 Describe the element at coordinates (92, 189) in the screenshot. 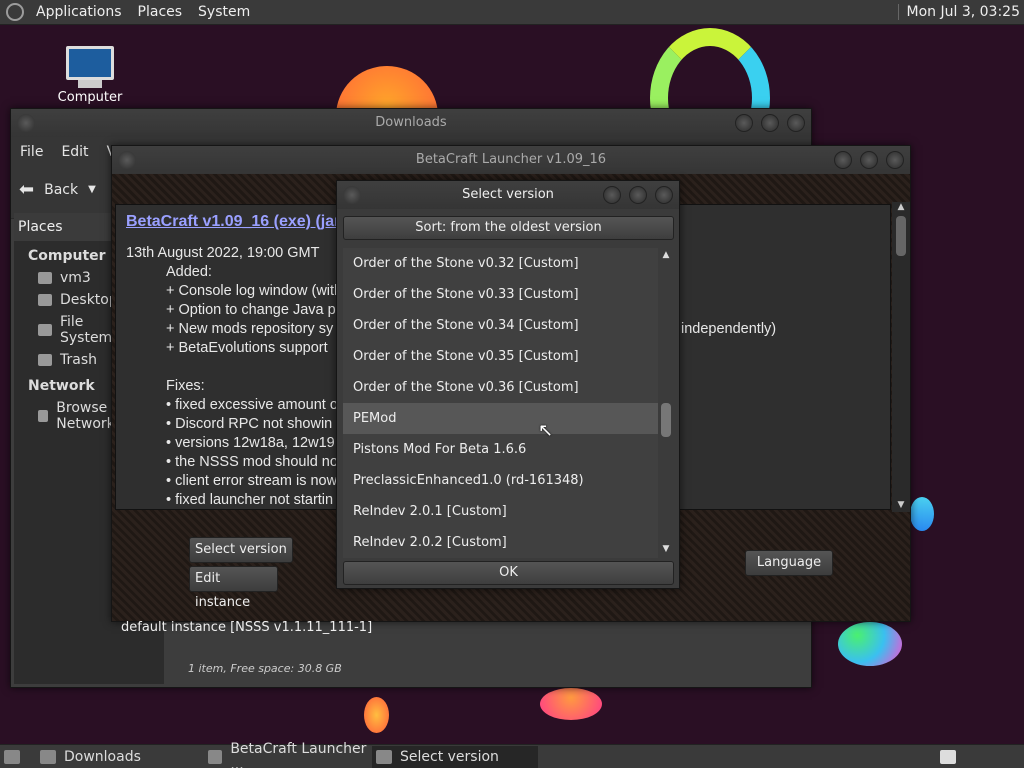

I see `chevron-down-icon: ▼` at that location.